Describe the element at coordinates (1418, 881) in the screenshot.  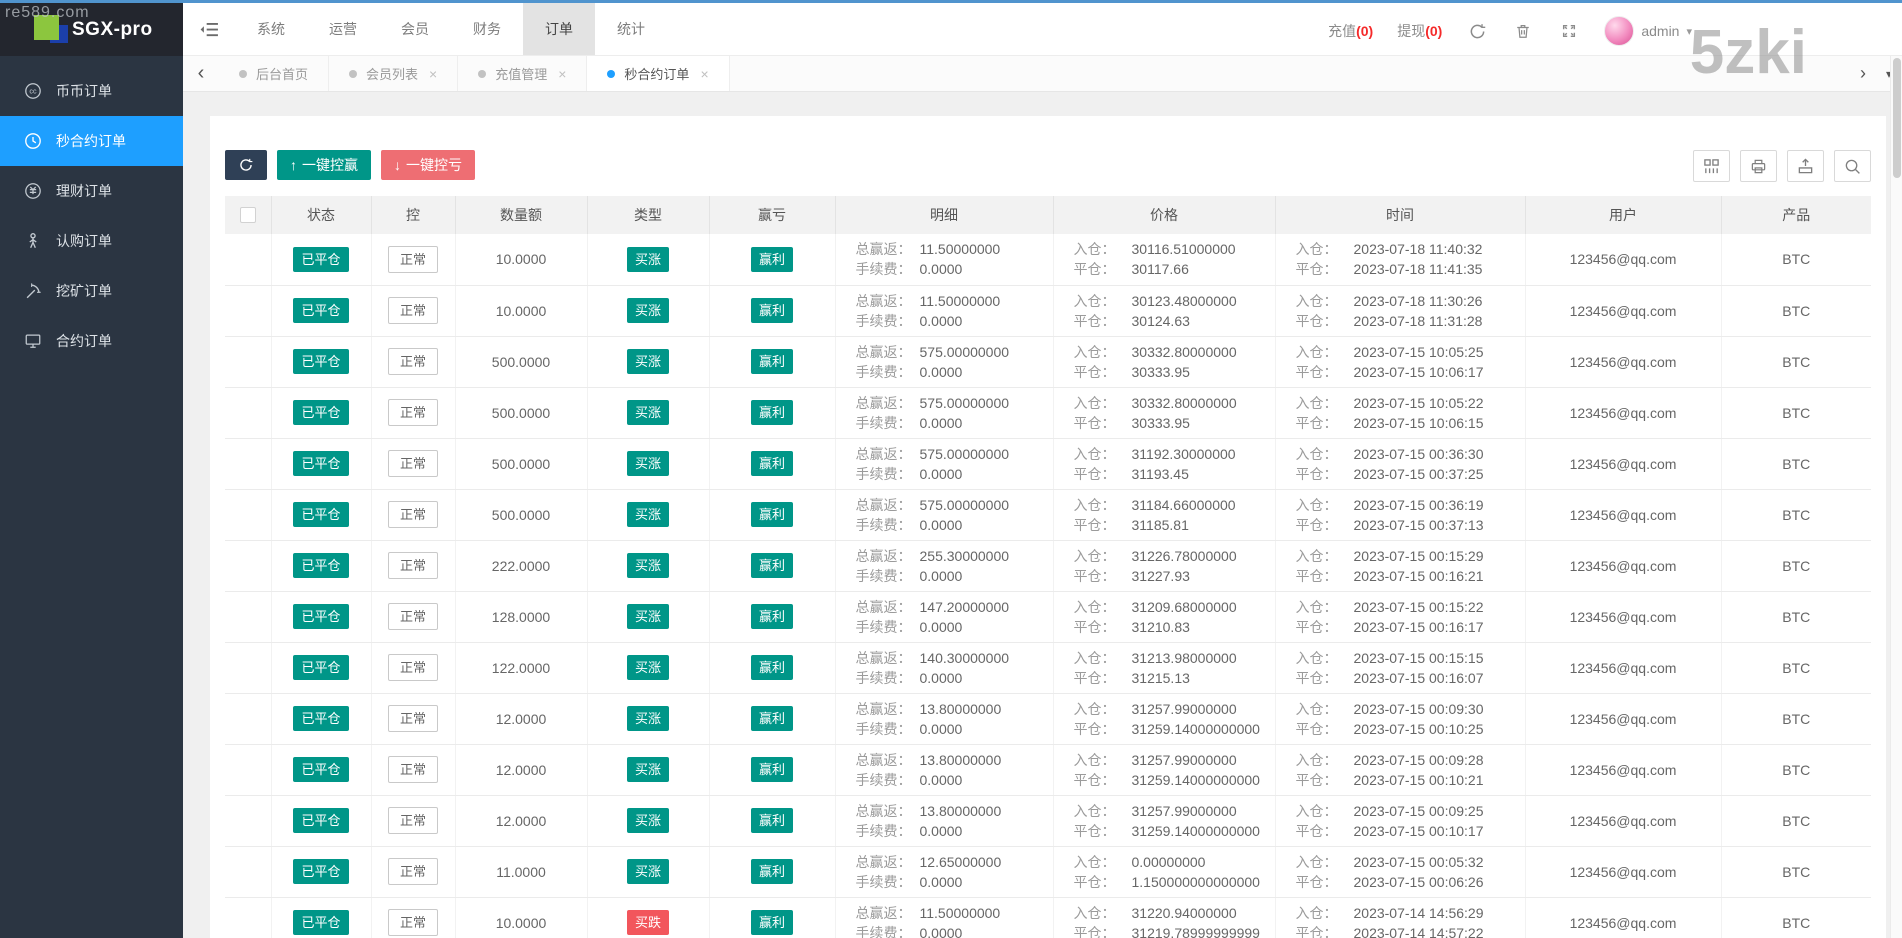
I see `pair-value: 2023-07-15 00:06:26` at that location.